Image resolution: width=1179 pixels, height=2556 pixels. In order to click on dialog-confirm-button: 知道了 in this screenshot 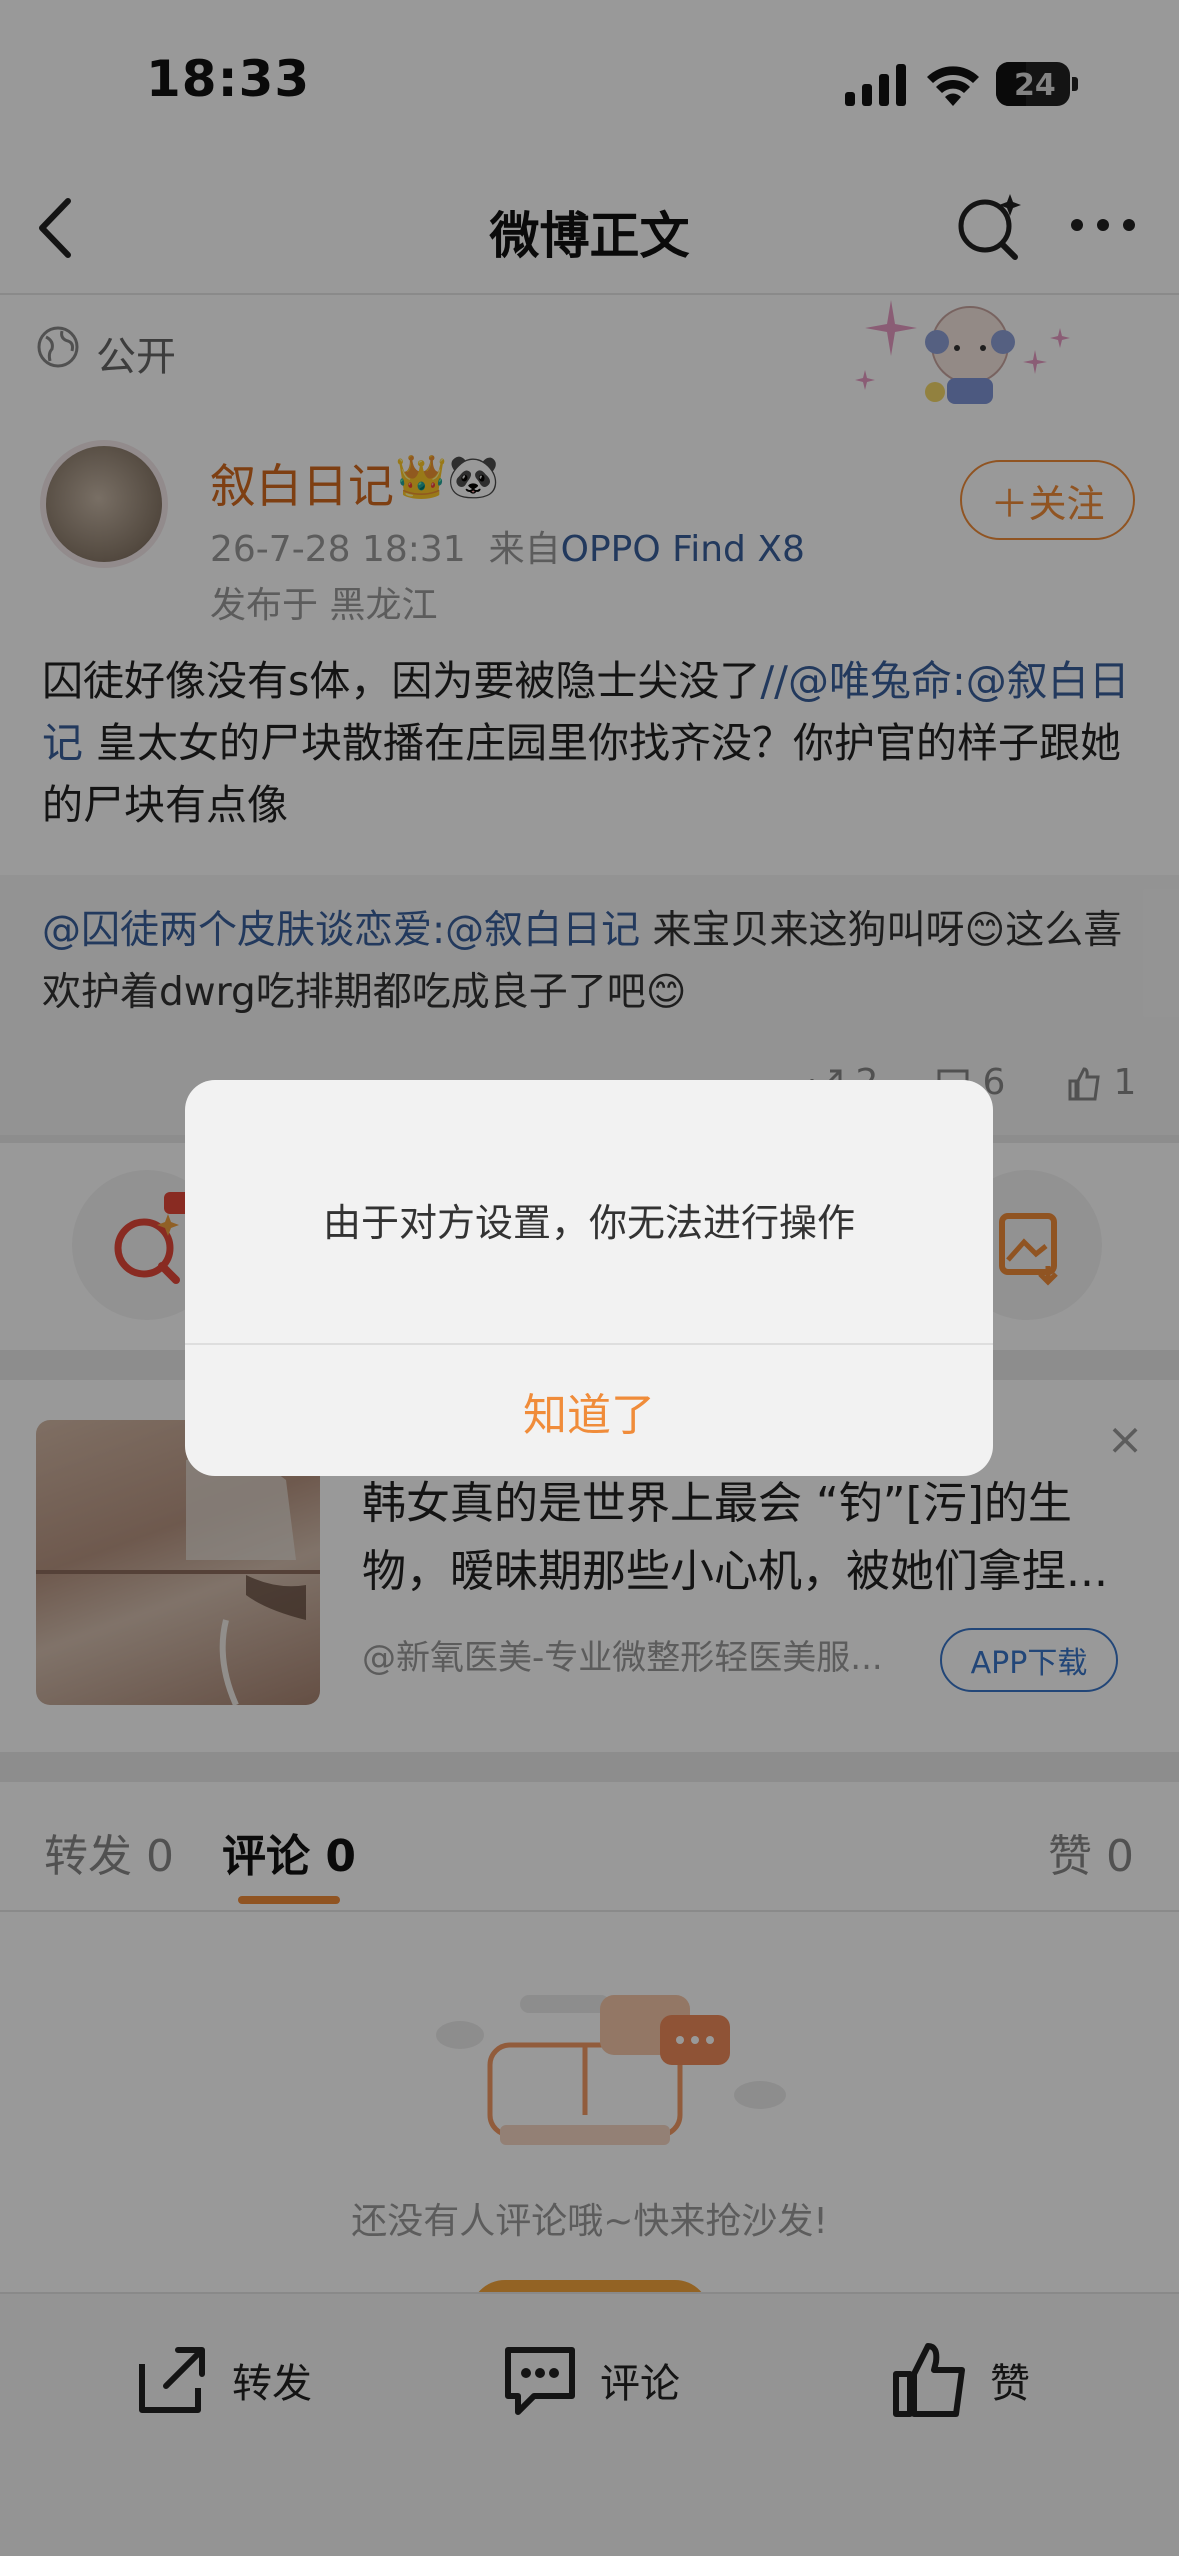, I will do `click(589, 1410)`.